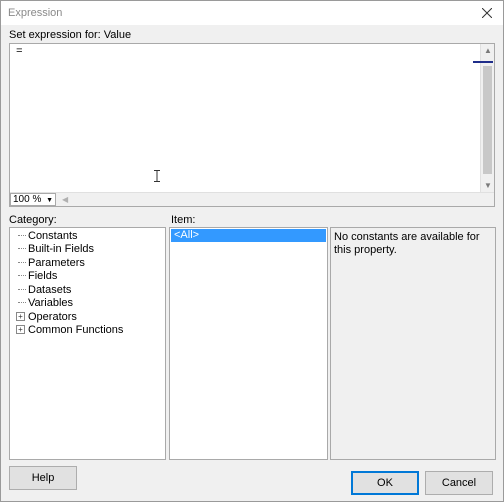 The width and height of the screenshot is (504, 502). I want to click on tree-item-parameters: Parameters, so click(50, 262).